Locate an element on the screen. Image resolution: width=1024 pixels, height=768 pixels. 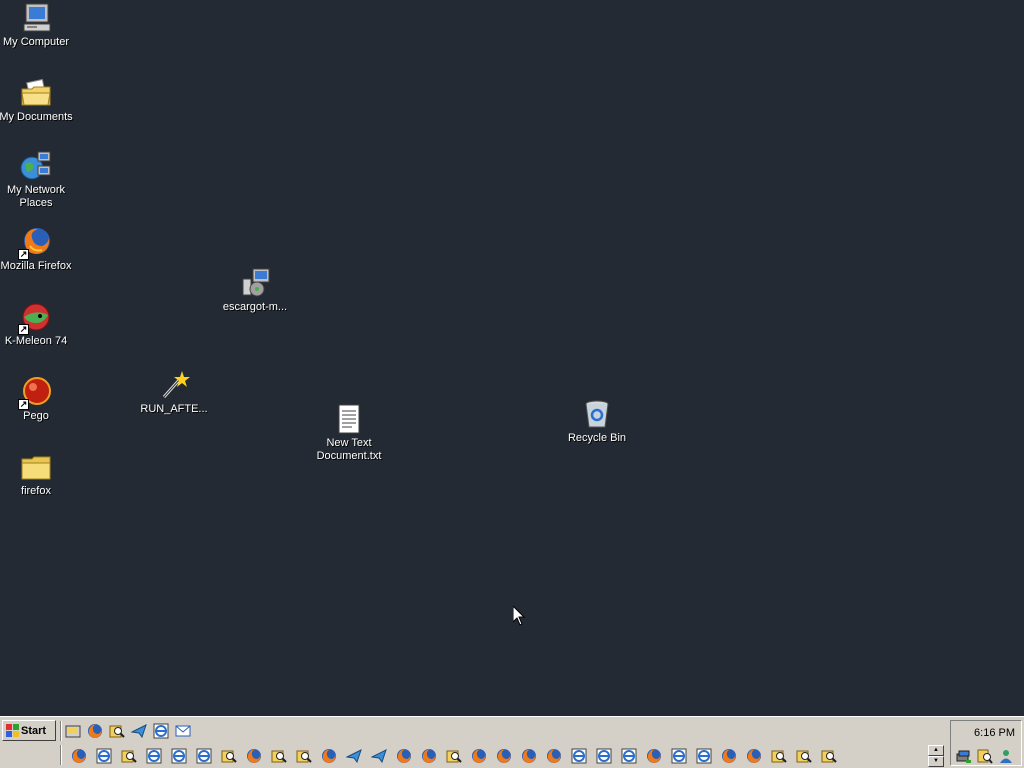
desktop-icon-new-text-document: New Text Document.txt is located at coordinates (349, 433).